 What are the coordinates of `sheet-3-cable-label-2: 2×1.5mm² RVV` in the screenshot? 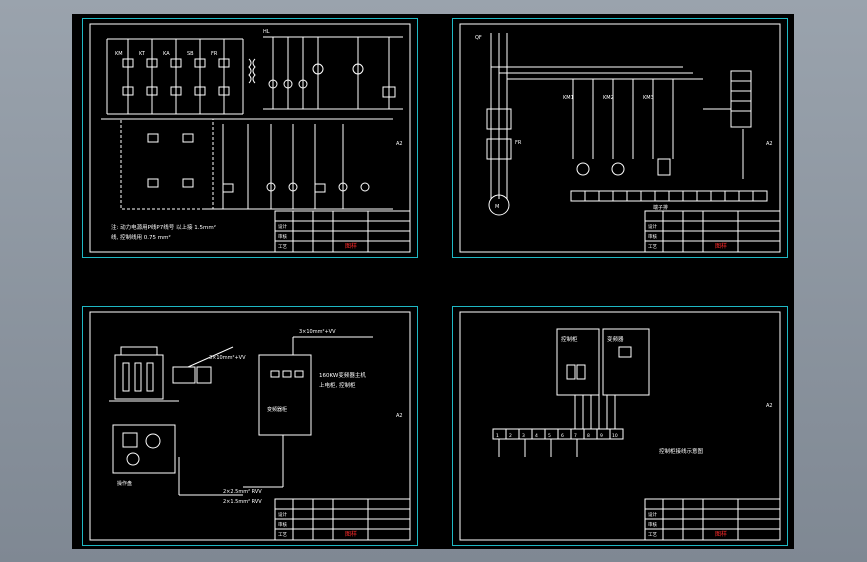 It's located at (242, 502).